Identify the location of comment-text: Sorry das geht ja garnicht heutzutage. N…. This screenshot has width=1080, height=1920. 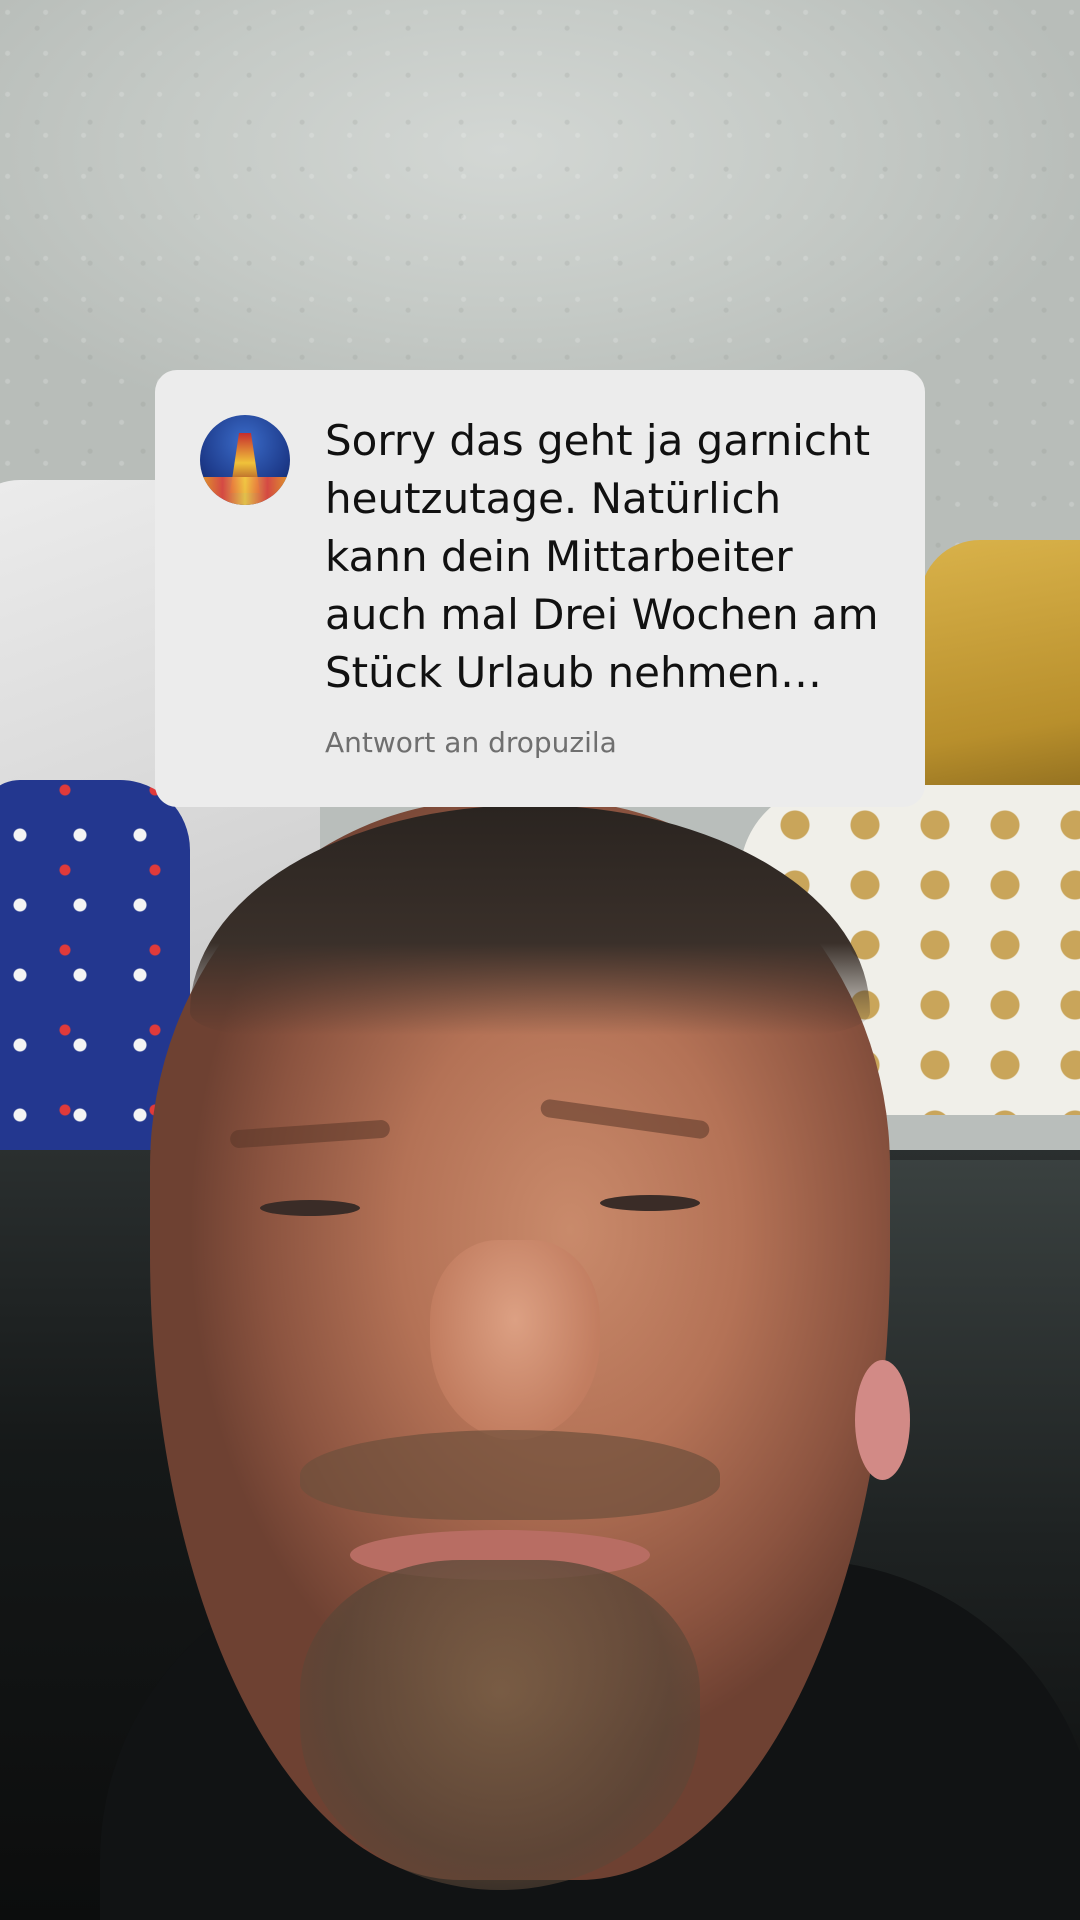
(602, 556).